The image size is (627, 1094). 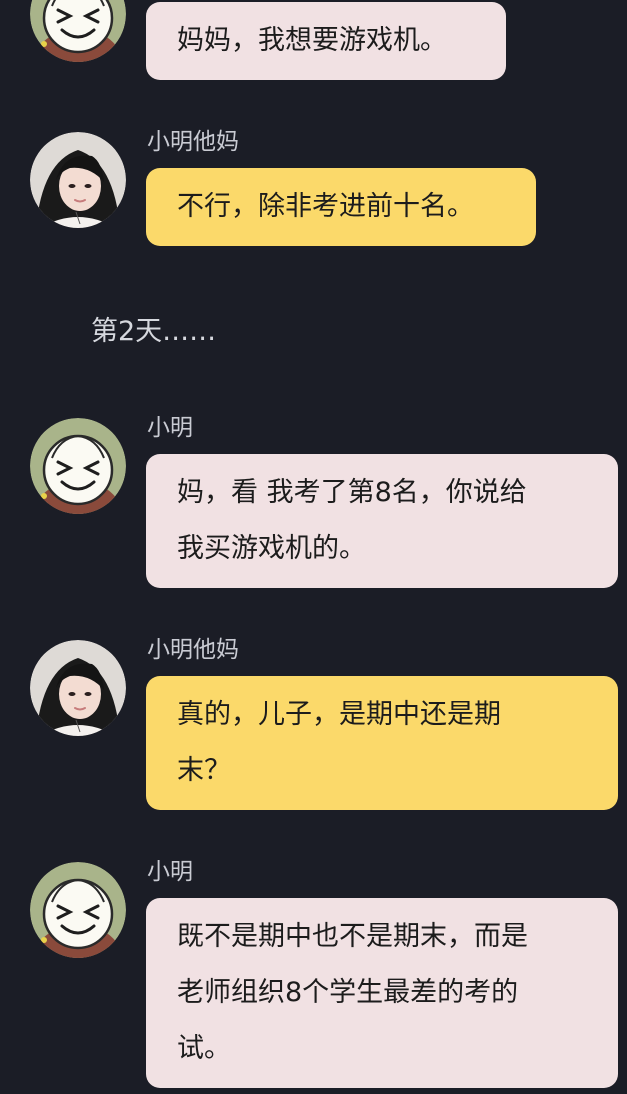 What do you see at coordinates (312, 40) in the screenshot?
I see `message-text: 妈妈，我想要游戏机。` at bounding box center [312, 40].